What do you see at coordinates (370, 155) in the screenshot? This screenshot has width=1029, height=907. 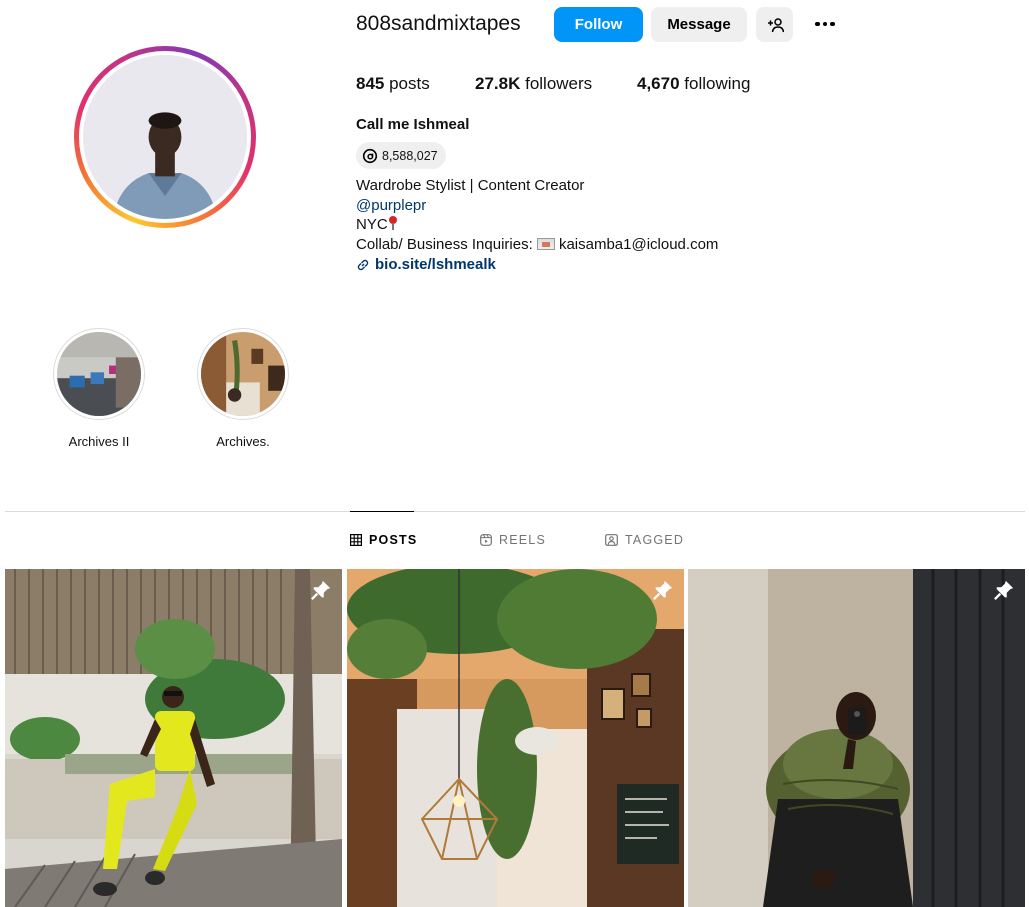 I see `threads-icon` at bounding box center [370, 155].